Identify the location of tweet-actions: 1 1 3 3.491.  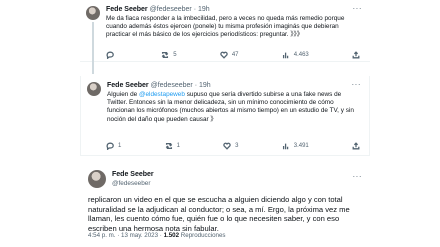
(233, 146).